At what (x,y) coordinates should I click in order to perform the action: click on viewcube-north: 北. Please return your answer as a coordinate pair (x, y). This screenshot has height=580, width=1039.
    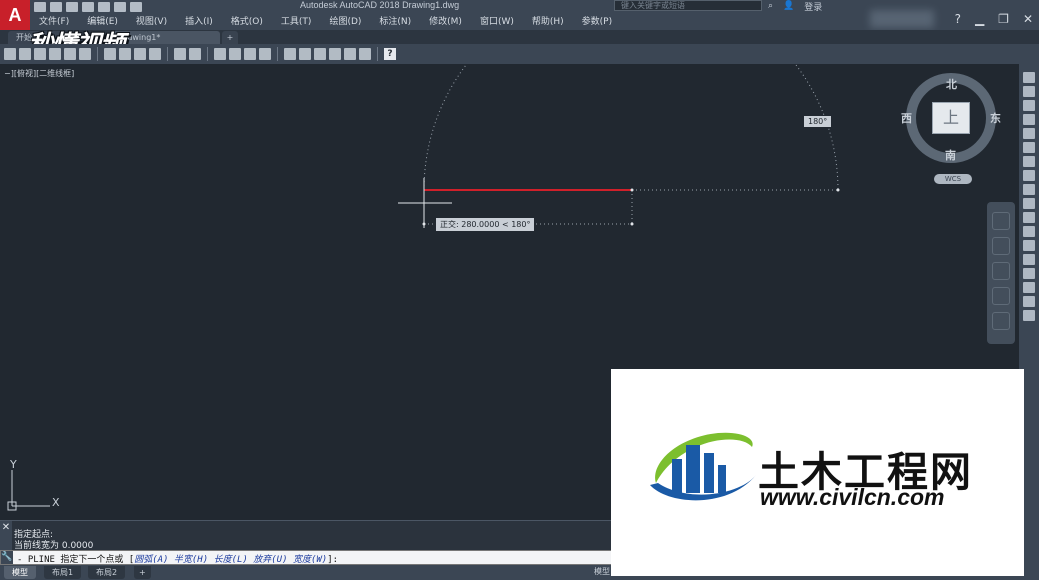
    Looking at the image, I should click on (951, 84).